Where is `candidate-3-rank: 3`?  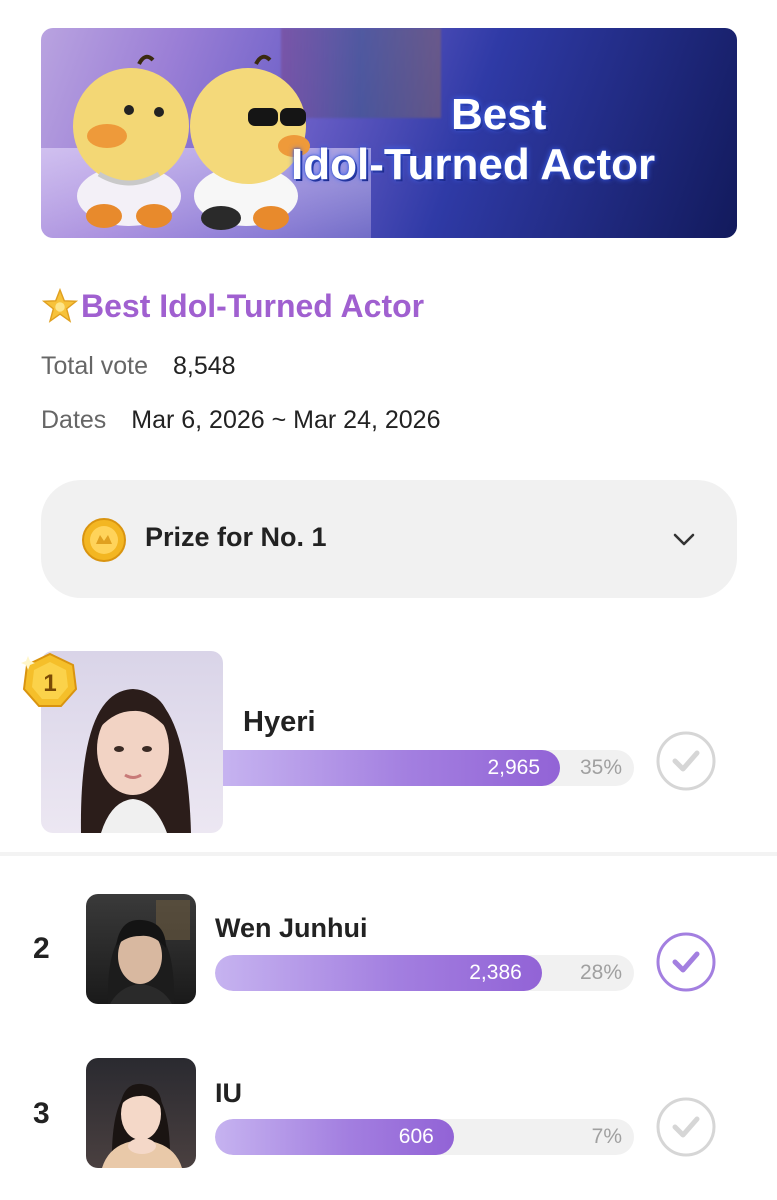 candidate-3-rank: 3 is located at coordinates (41, 1113).